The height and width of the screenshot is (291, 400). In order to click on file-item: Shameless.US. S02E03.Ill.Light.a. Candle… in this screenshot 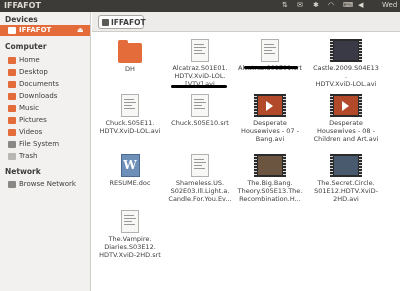, I will do `click(200, 178)`.